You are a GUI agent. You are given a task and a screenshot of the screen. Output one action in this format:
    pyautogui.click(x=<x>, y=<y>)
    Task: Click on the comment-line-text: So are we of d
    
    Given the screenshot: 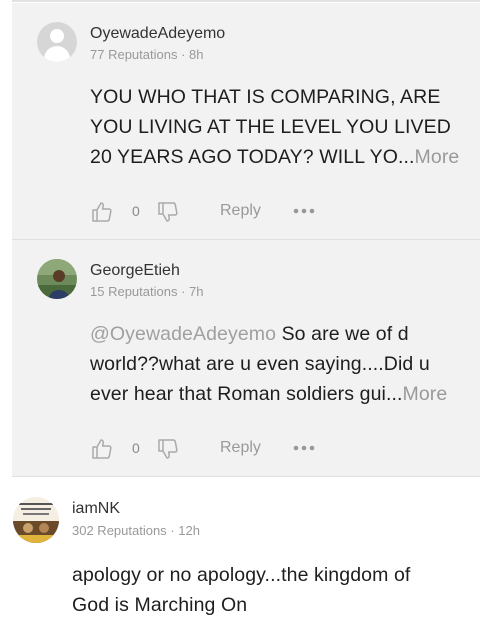 What is the action you would take?
    pyautogui.click(x=342, y=334)
    